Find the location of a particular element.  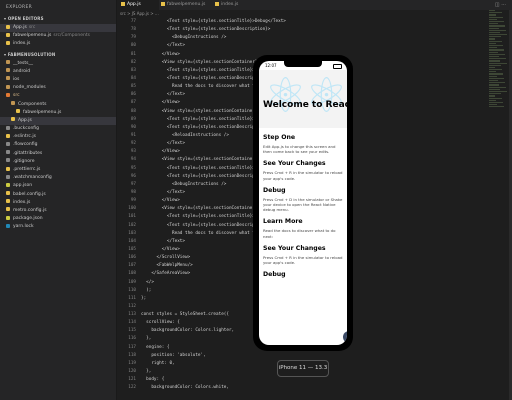

editor-actions: ◫ ··· is located at coordinates (500, 5).